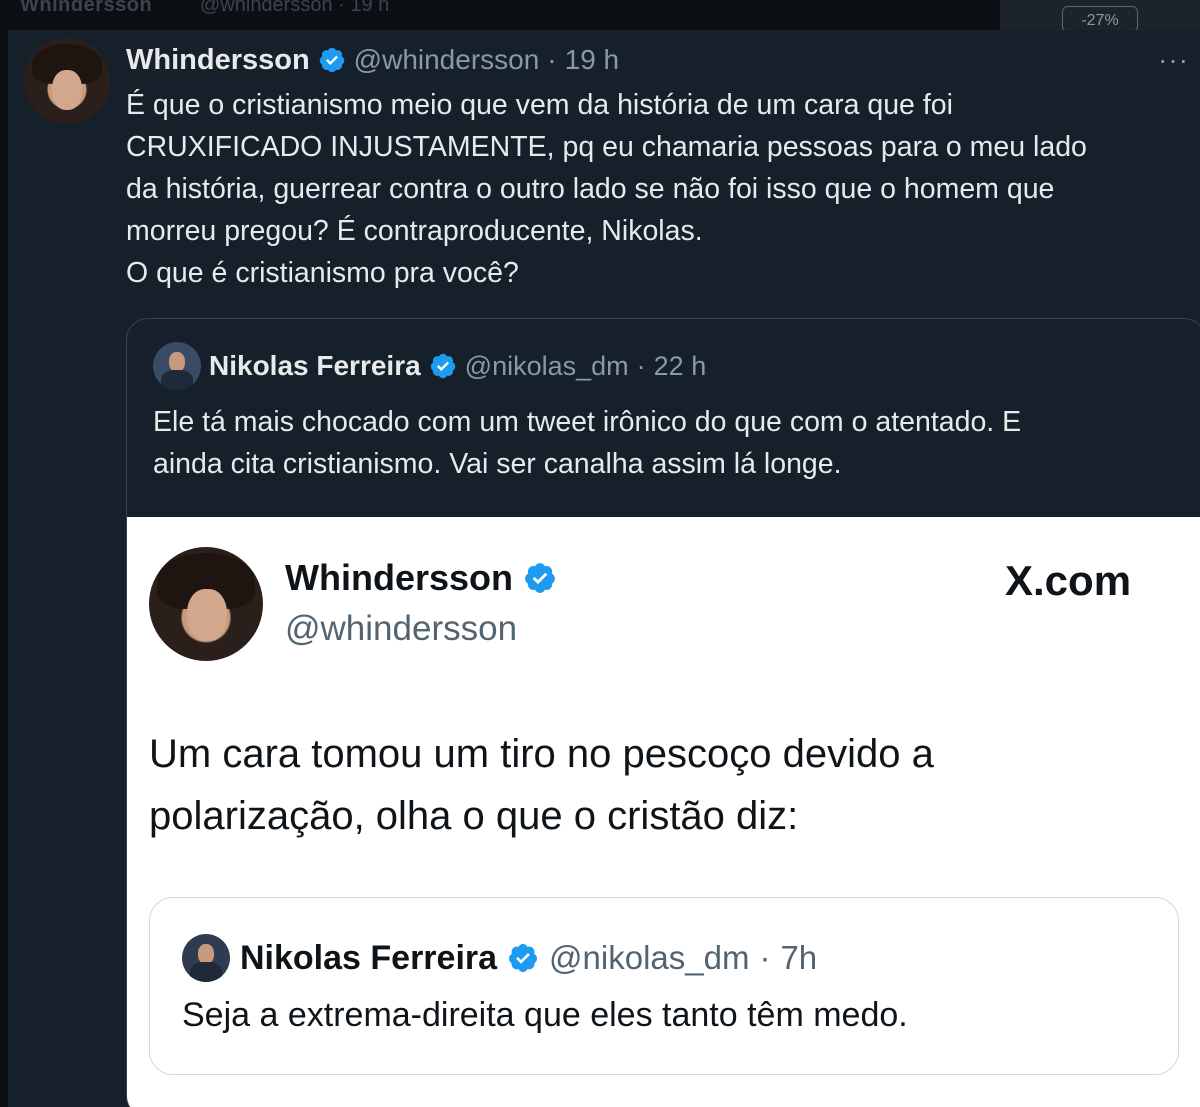 This screenshot has width=1200, height=1107. I want to click on screenshot-name-row: Whindersson, so click(421, 578).